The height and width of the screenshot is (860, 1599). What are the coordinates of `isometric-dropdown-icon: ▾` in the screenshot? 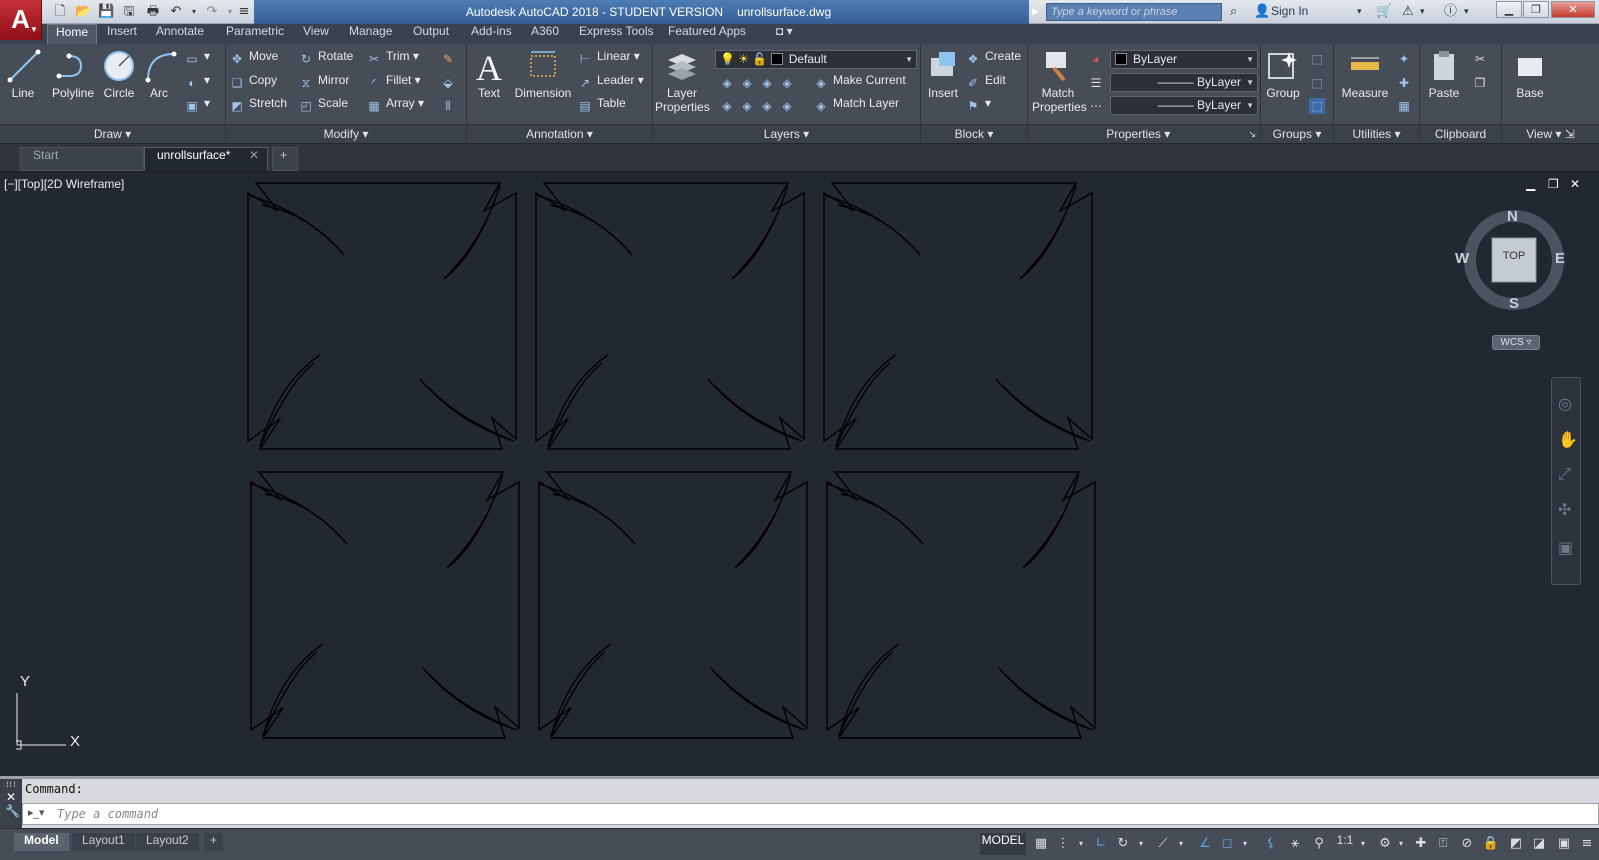 It's located at (1181, 844).